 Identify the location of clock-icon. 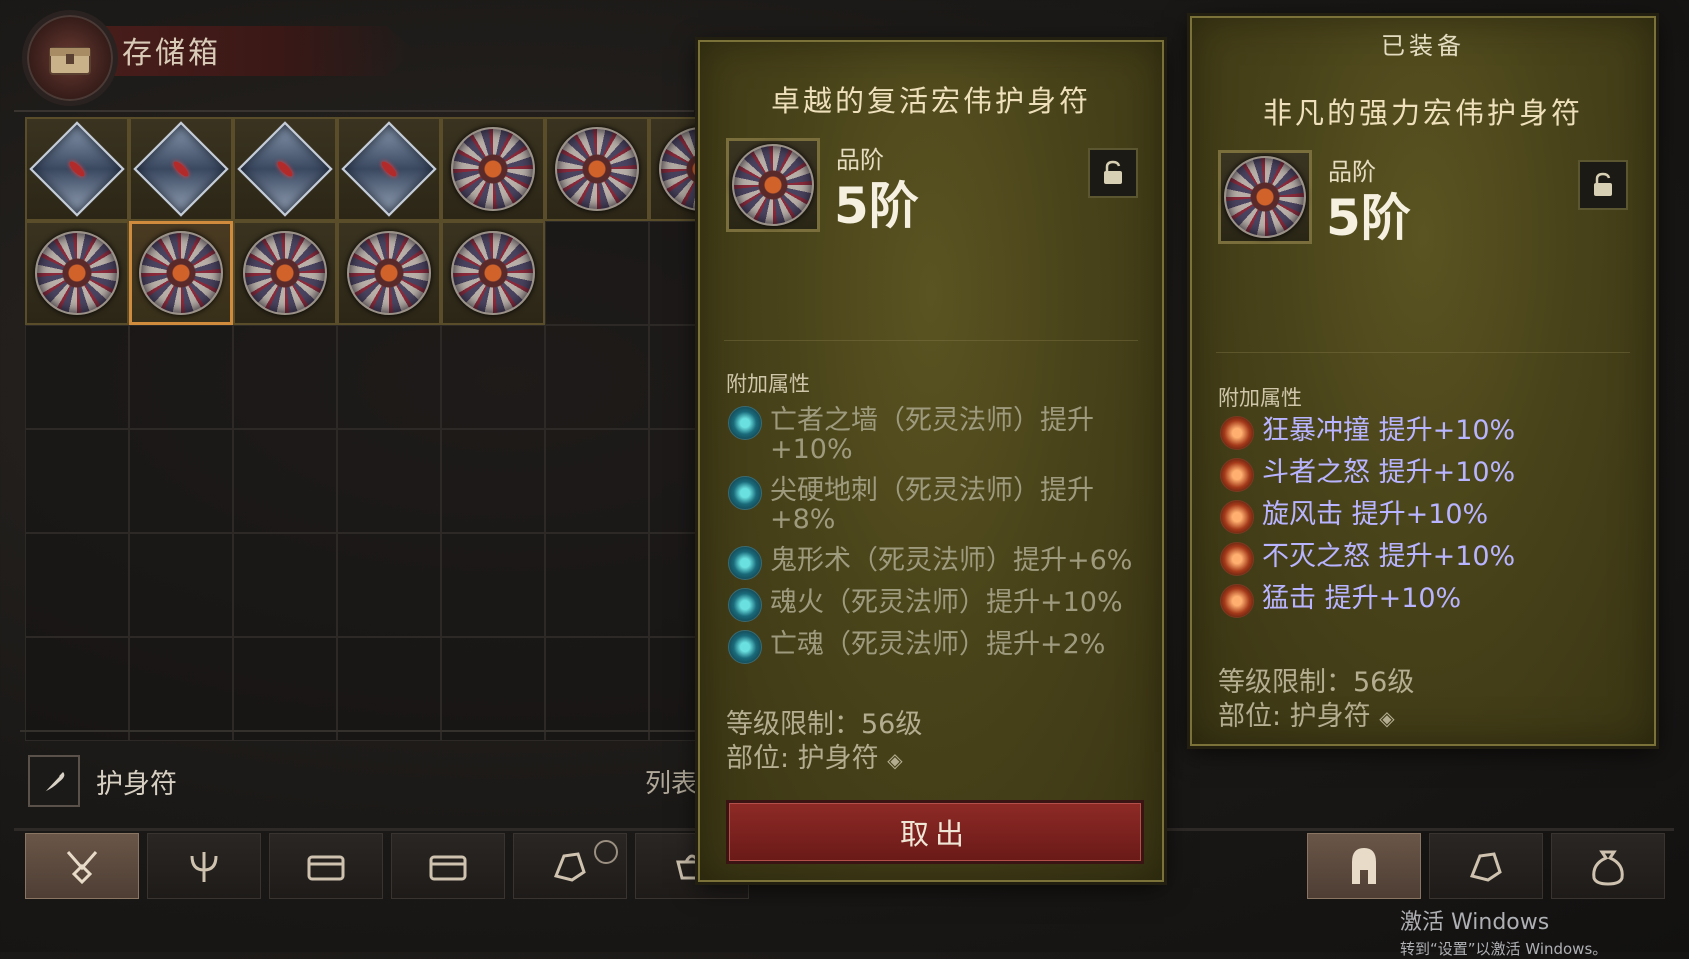
(606, 852).